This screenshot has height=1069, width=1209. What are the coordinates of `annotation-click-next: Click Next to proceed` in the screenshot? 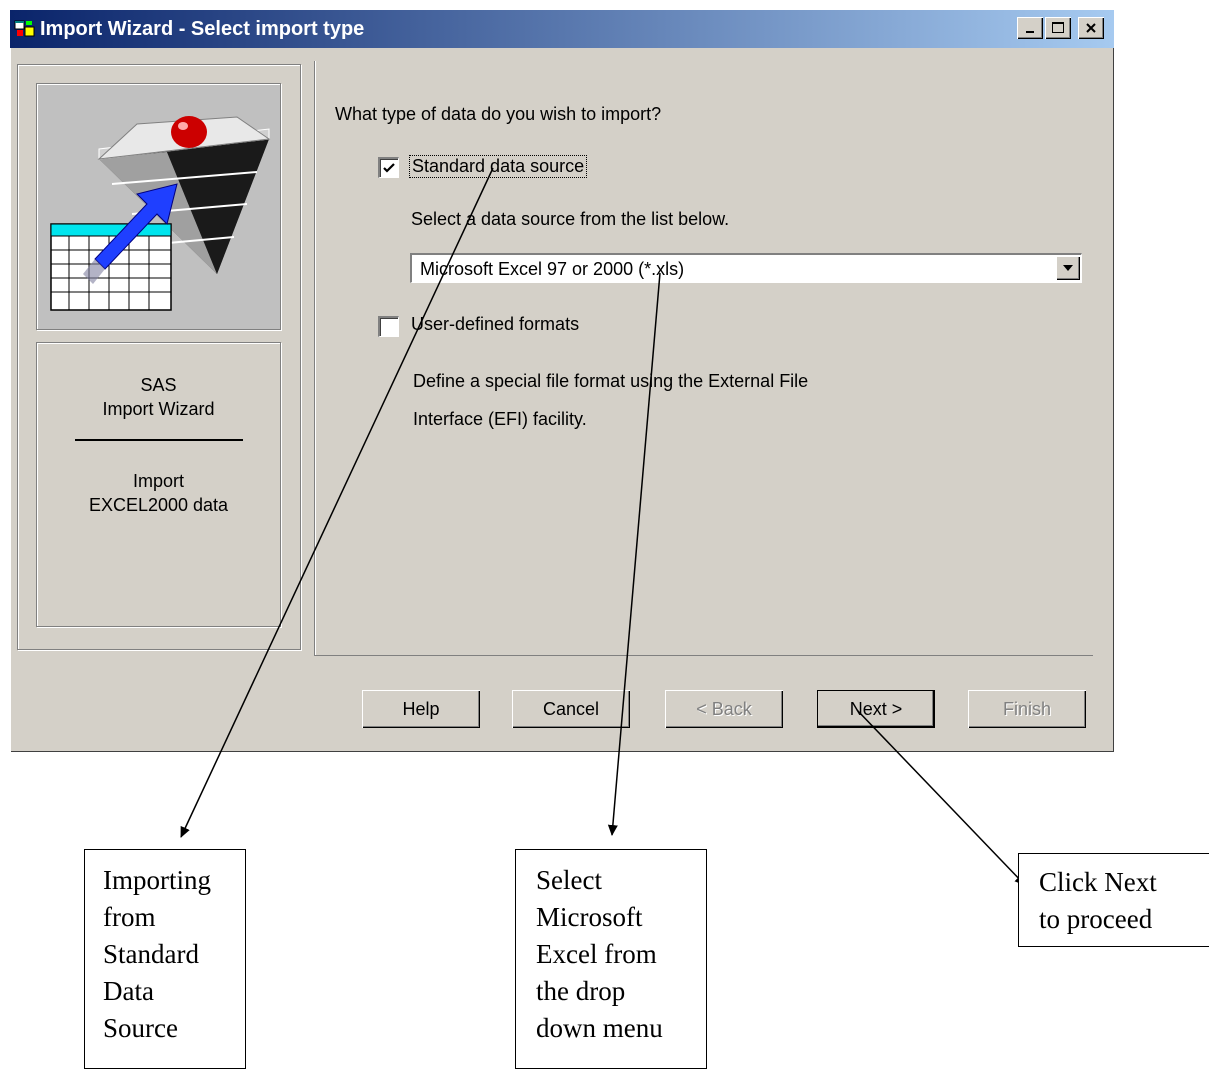 It's located at (1113, 900).